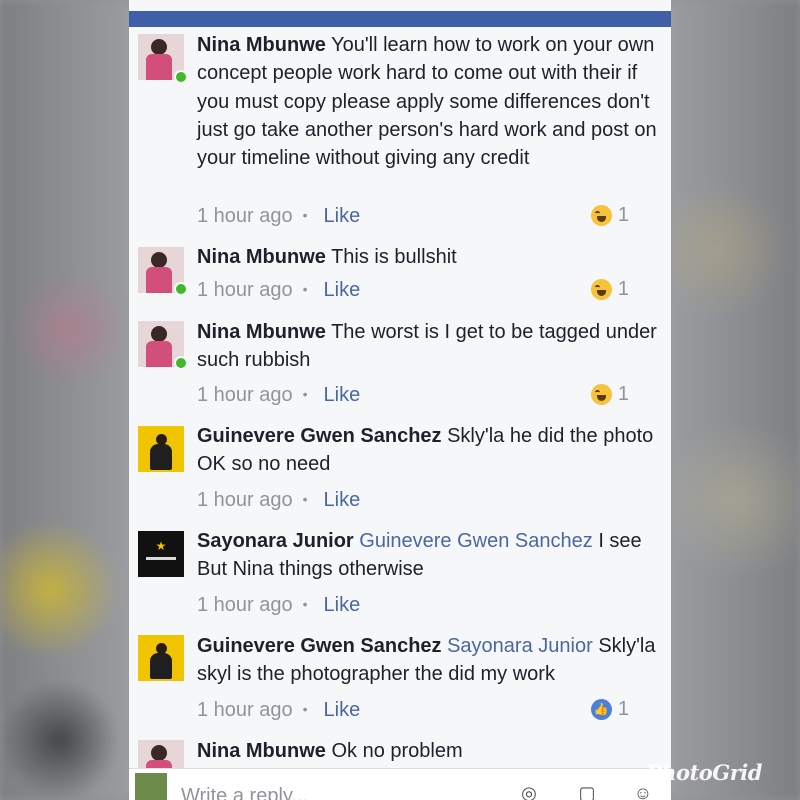 Image resolution: width=800 pixels, height=800 pixels. I want to click on avatar: ★, so click(161, 554).